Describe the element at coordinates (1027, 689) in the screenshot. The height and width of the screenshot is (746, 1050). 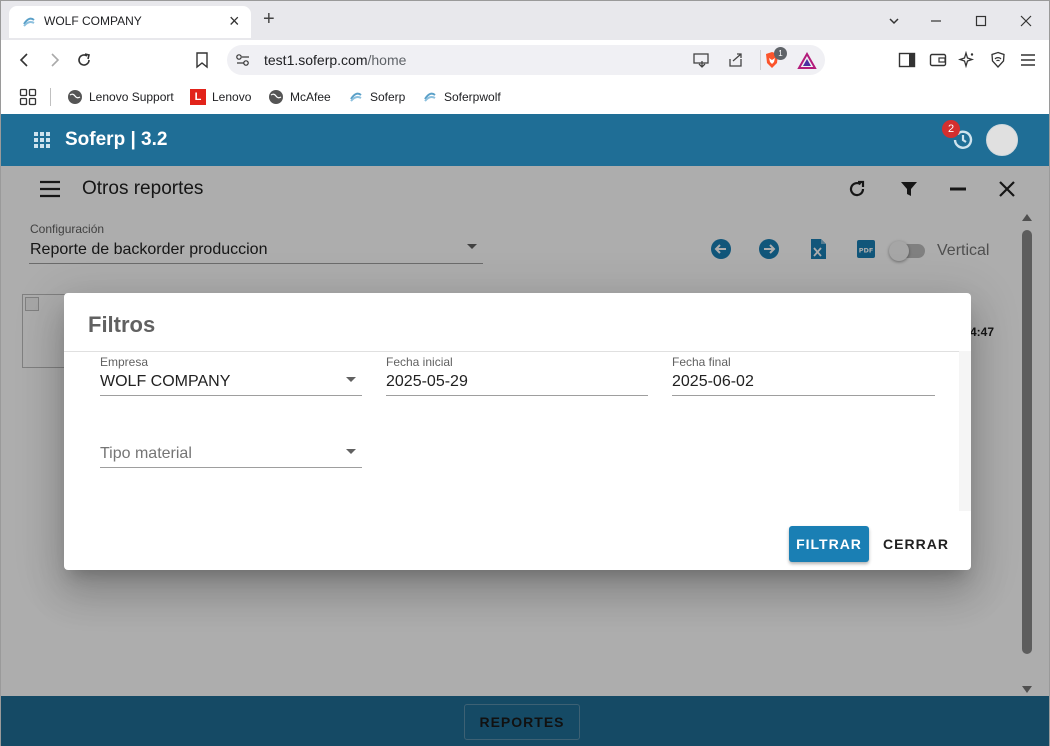
I see `scroll-down-arrow-icon` at that location.